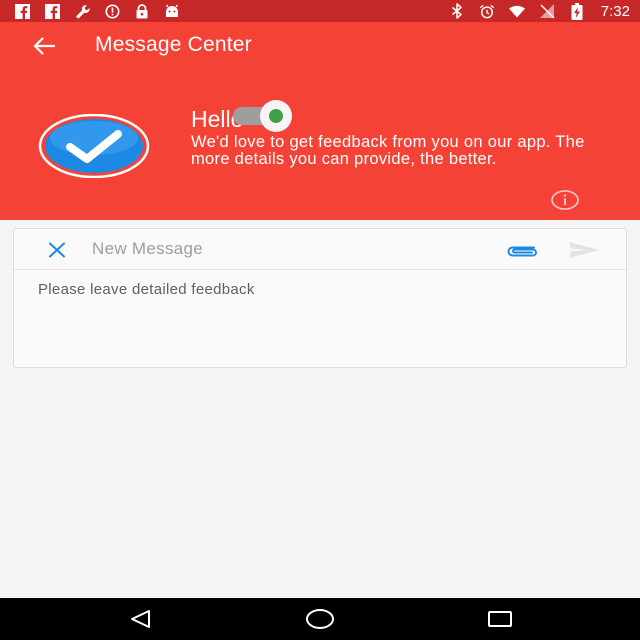 This screenshot has height=640, width=640. I want to click on no-sim-icon, so click(547, 11).